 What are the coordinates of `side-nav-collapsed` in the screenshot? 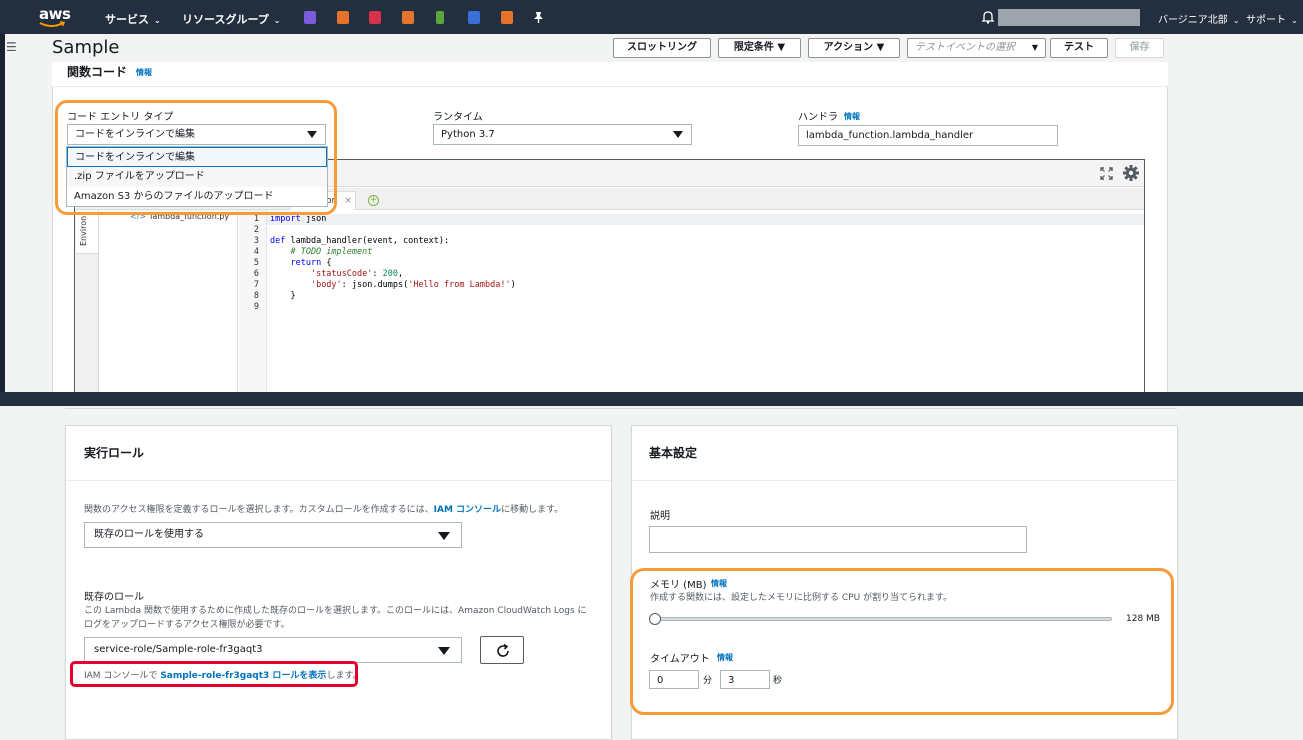 It's located at (2, 213).